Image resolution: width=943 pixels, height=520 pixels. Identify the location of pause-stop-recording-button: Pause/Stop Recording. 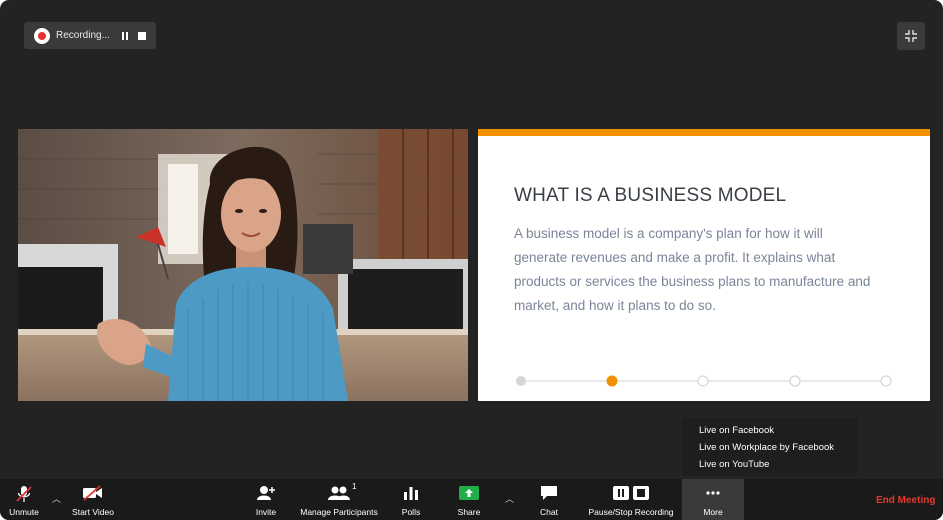
(631, 499).